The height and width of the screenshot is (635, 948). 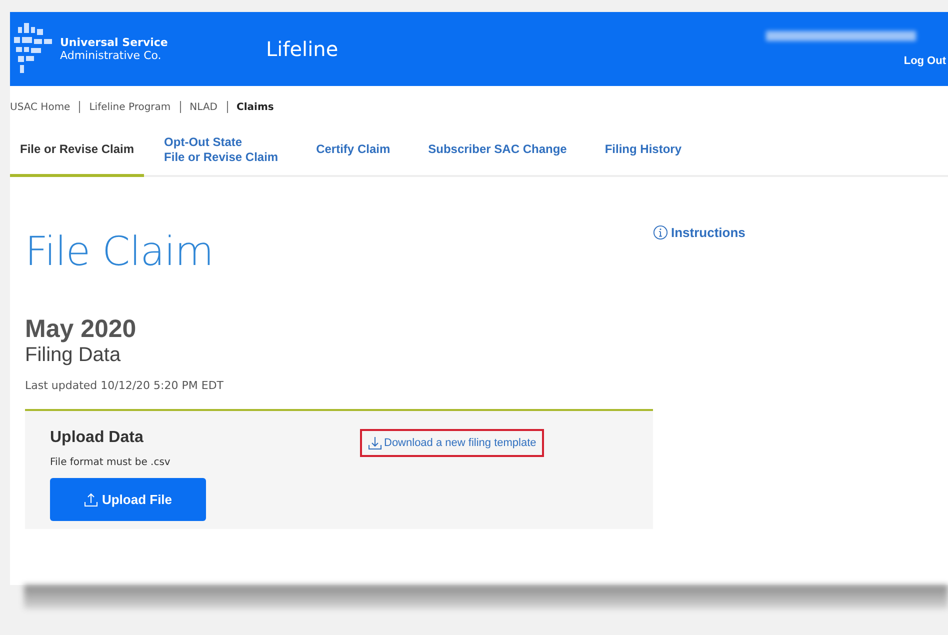 I want to click on breadcrumb-link: USAC Home, so click(x=40, y=107).